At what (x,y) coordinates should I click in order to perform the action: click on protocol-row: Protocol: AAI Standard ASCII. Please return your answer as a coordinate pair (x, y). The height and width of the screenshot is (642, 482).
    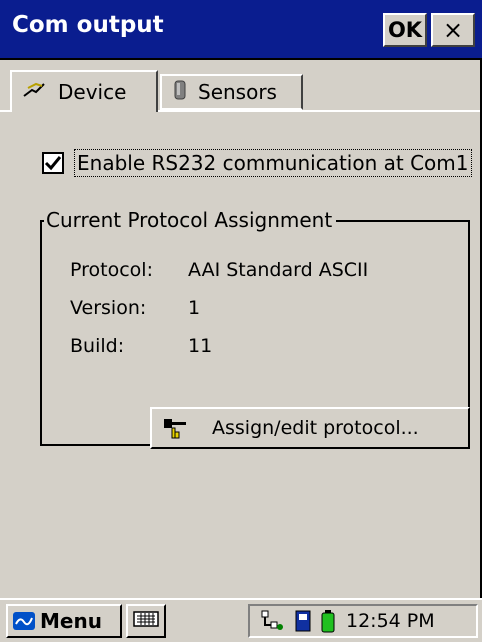
    Looking at the image, I should click on (219, 270).